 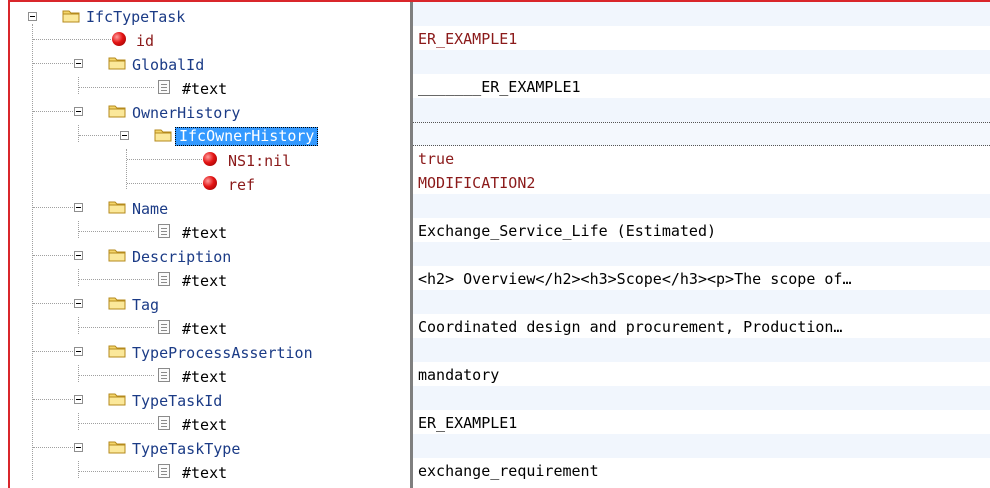 I want to click on value-text: true, so click(x=436, y=159).